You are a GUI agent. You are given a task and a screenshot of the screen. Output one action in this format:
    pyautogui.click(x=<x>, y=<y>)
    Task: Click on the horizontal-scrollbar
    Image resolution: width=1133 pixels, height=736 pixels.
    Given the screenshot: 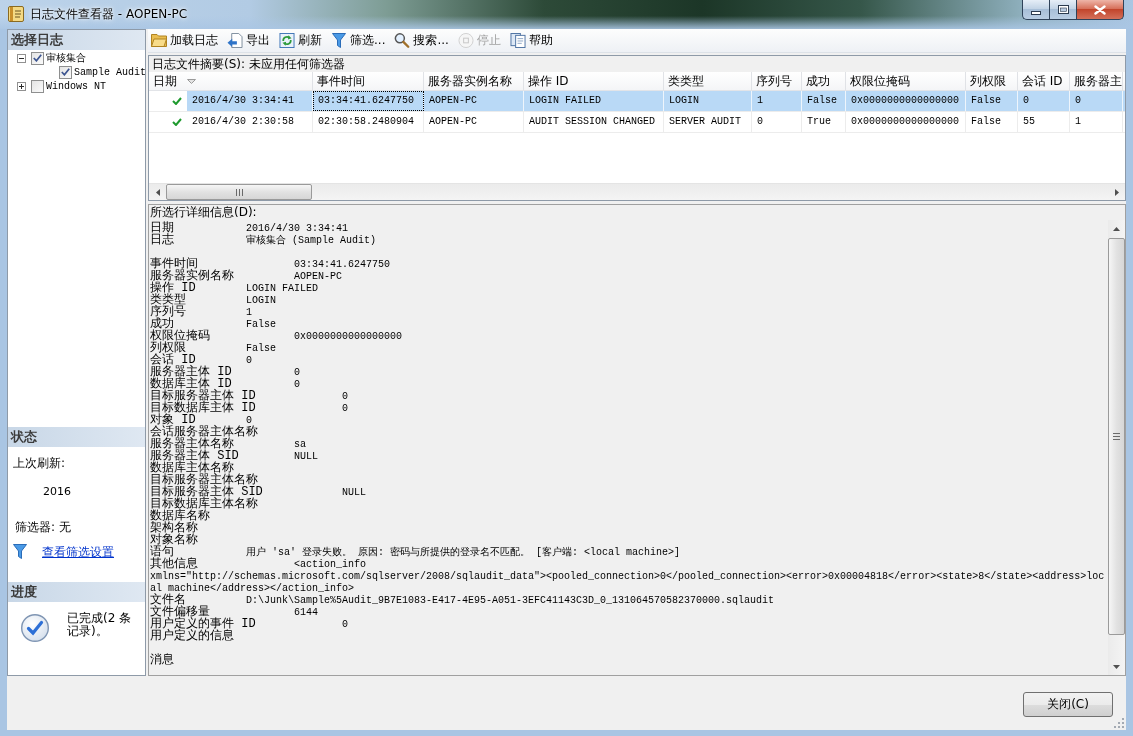 What is the action you would take?
    pyautogui.click(x=637, y=191)
    